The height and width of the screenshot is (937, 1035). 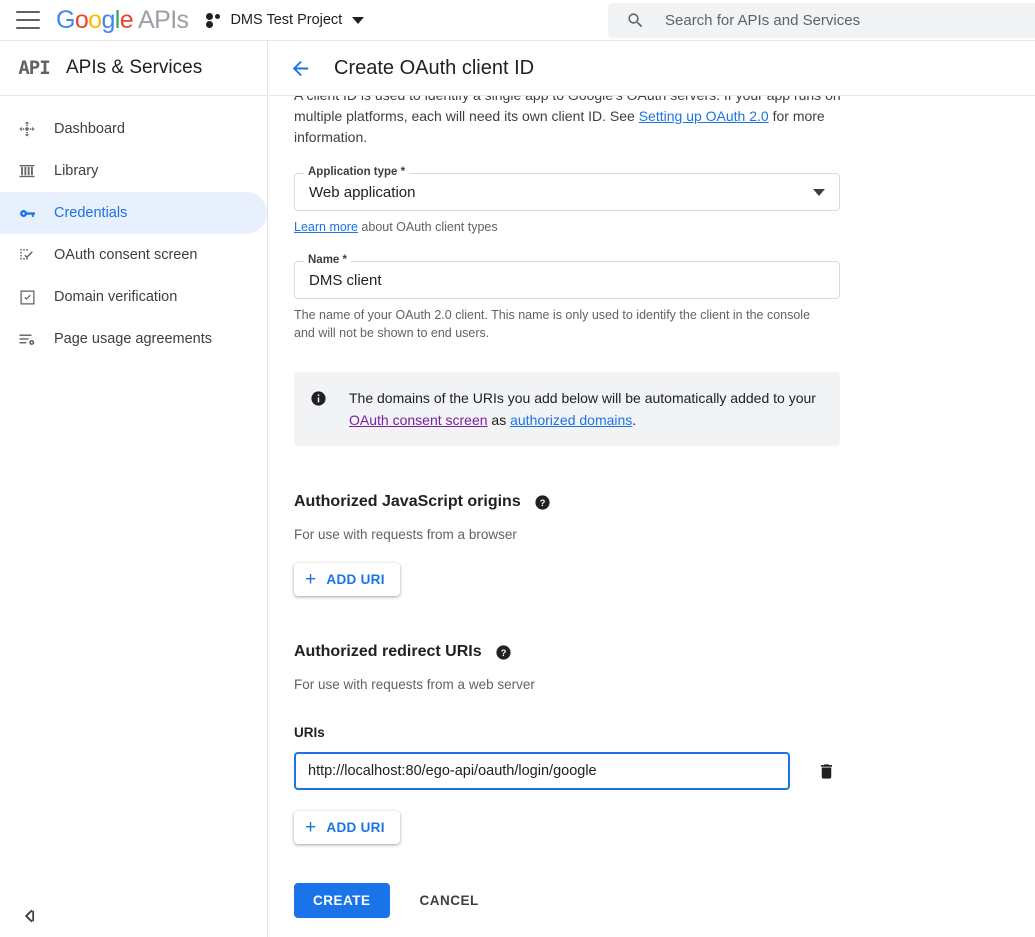 I want to click on js-origins-title: Authorized JavaScript origins, so click(x=407, y=501).